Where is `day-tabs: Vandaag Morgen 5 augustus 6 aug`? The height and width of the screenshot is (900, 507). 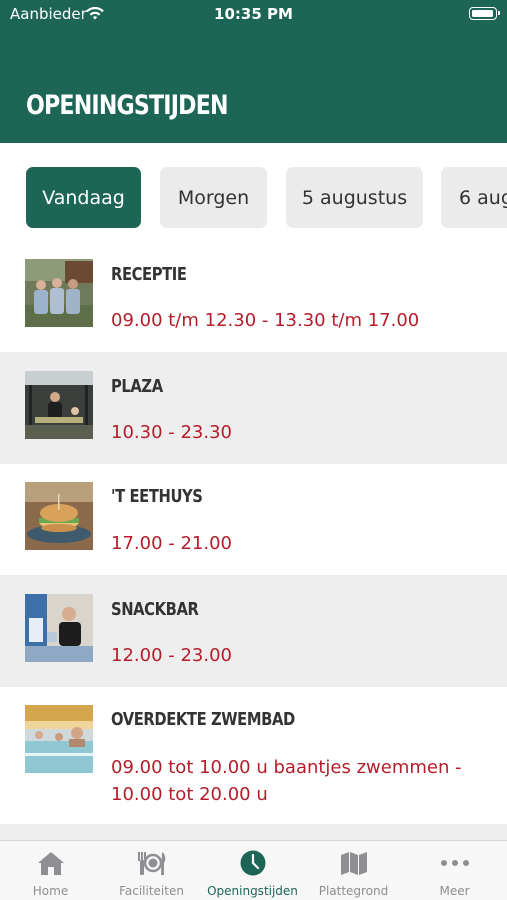
day-tabs: Vandaag Morgen 5 augustus 6 aug is located at coordinates (253, 193).